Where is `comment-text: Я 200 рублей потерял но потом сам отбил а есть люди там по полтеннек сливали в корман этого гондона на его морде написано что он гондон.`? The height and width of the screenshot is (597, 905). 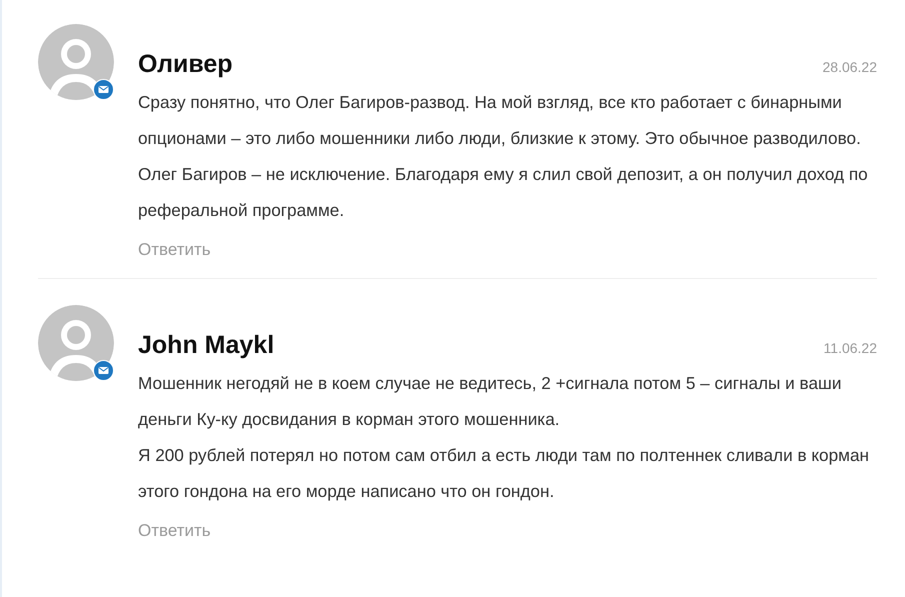 comment-text: Я 200 рублей потерял но потом сам отбил а есть люди там по полтеннек сливали в корман этого гондона на его морде написано что он гондон. is located at coordinates (504, 473).